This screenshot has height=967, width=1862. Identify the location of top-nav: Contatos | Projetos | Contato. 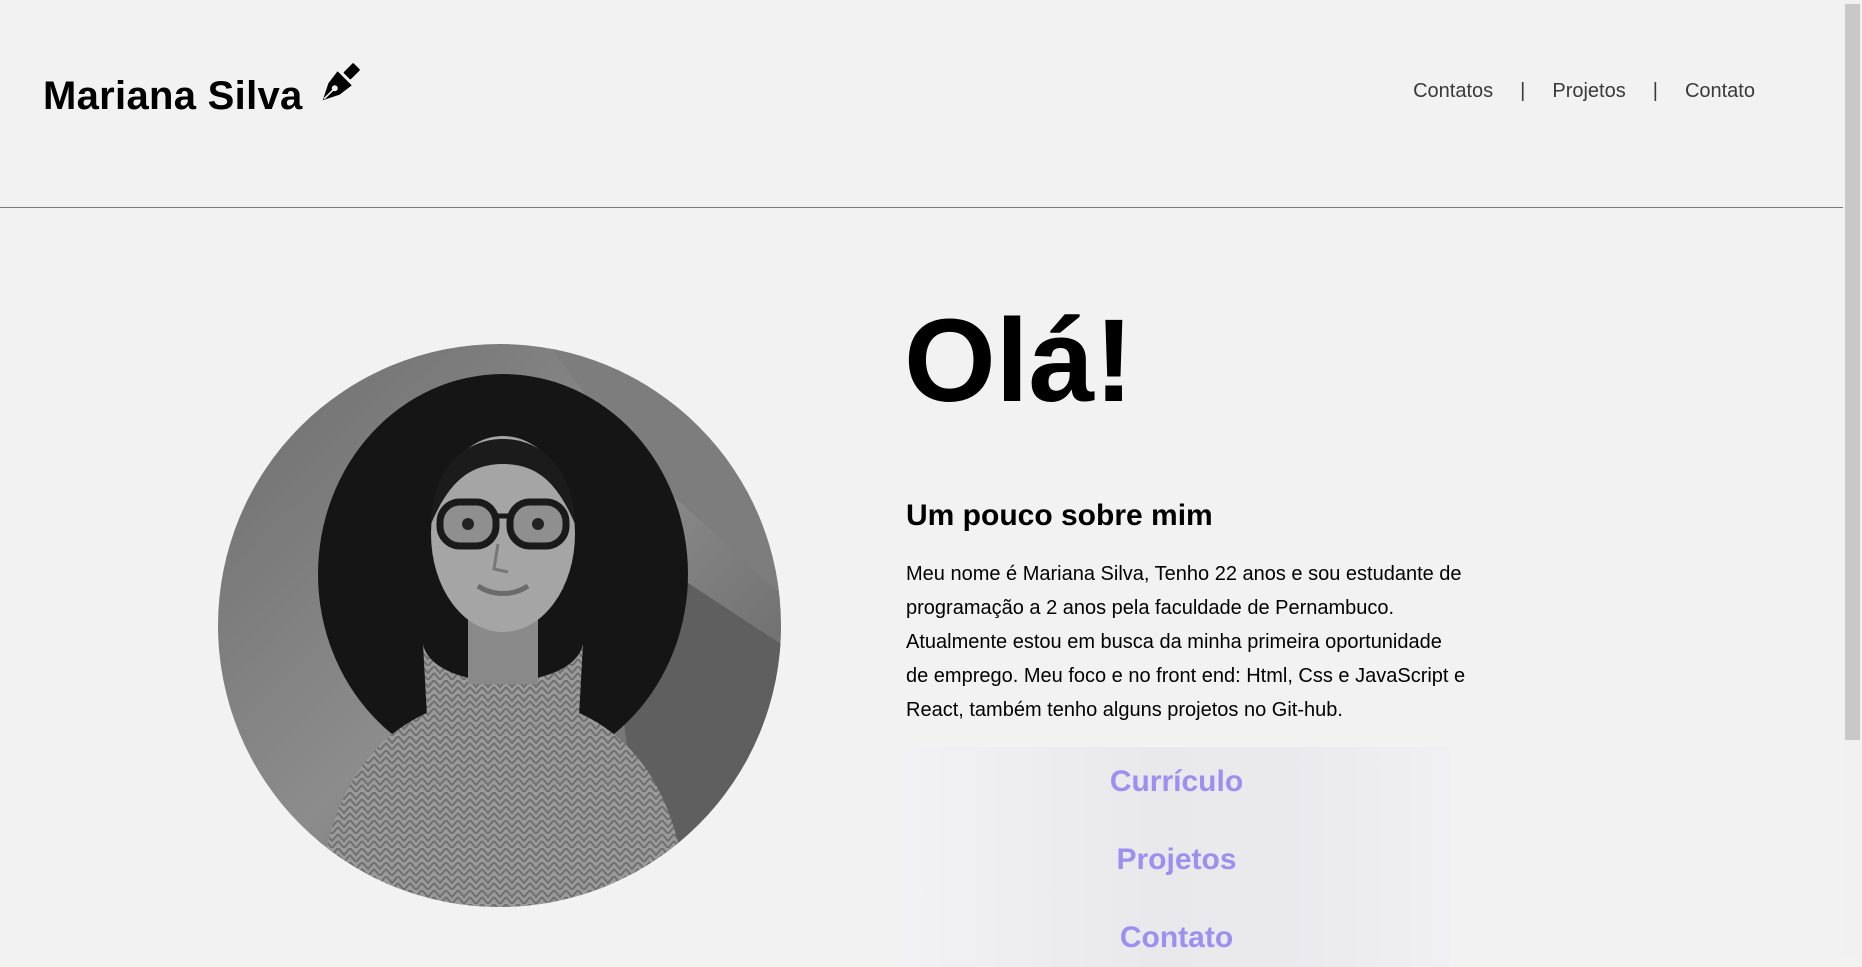
(1584, 91).